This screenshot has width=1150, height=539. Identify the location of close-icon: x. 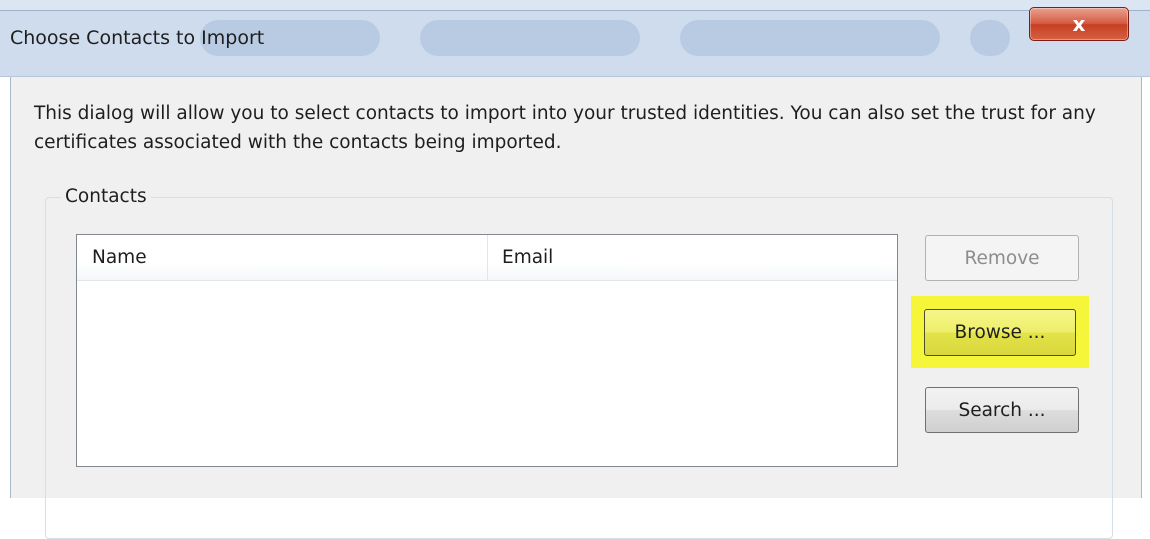
(1079, 24).